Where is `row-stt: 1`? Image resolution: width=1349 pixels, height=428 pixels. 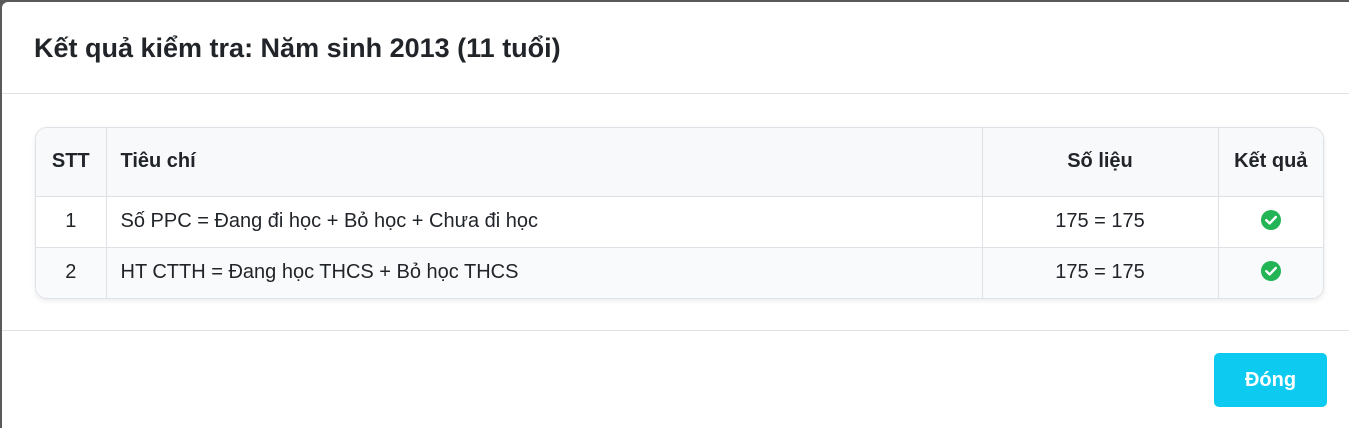
row-stt: 1 is located at coordinates (71, 222).